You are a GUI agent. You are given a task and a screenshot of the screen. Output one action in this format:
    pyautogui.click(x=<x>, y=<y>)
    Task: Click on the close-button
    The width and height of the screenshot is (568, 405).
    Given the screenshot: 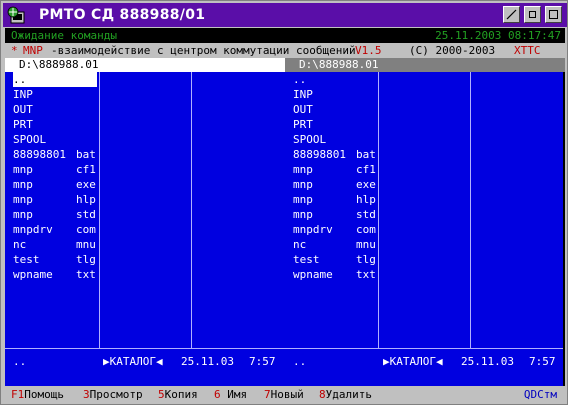 What is the action you would take?
    pyautogui.click(x=553, y=14)
    